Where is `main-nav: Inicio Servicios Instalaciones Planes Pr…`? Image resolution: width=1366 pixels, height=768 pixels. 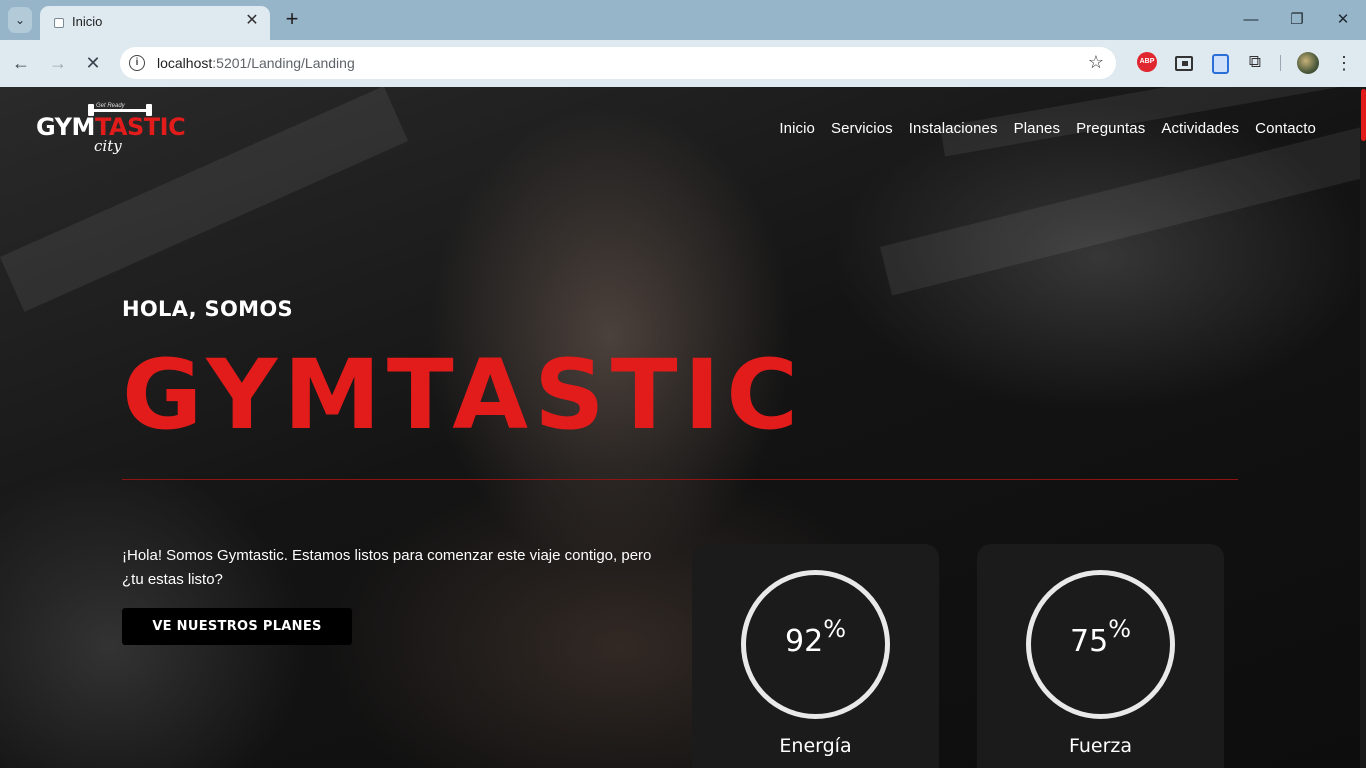 main-nav: Inicio Servicios Instalaciones Planes Pr… is located at coordinates (1047, 128).